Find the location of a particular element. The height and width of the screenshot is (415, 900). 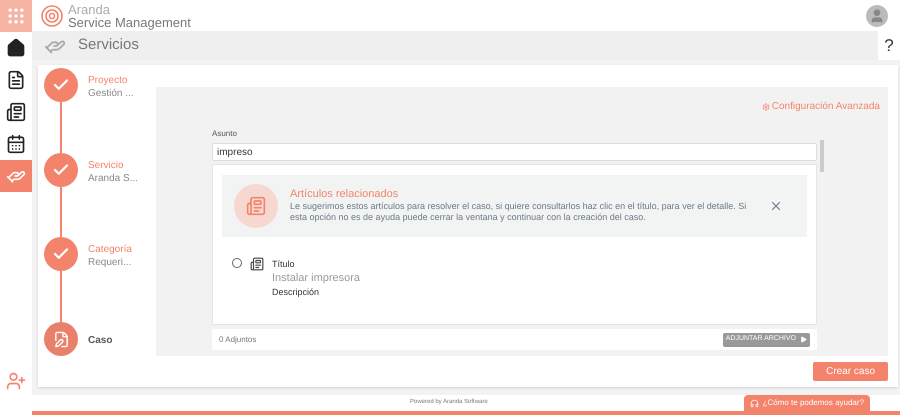

add-user-icon is located at coordinates (16, 381).